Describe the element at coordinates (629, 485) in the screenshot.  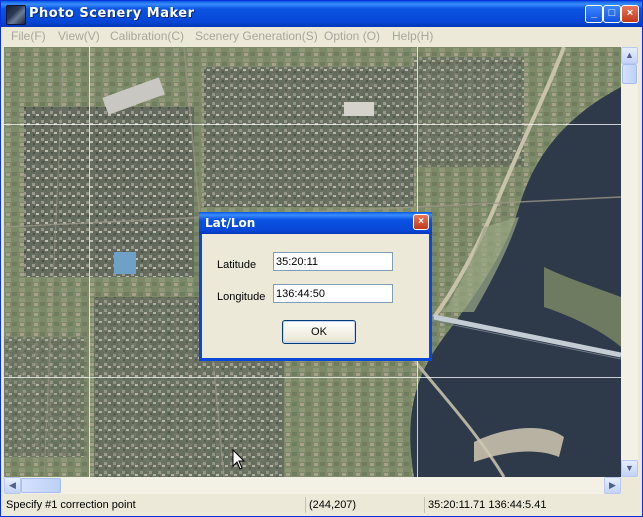
I see `scrollbar-corner` at that location.